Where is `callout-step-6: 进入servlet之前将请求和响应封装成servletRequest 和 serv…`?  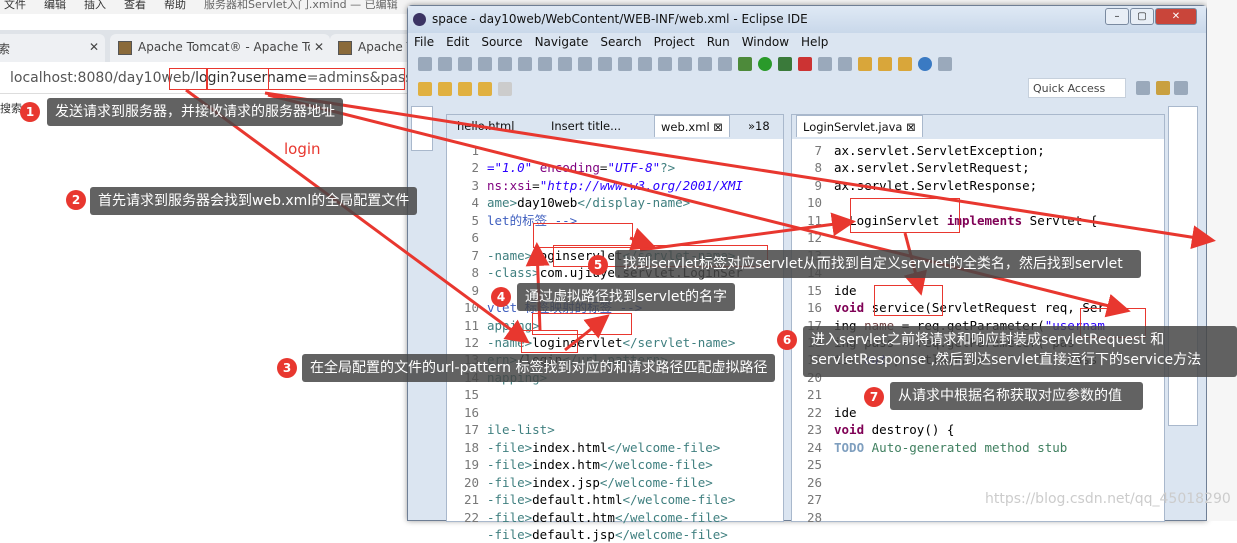 callout-step-6: 进入servlet之前将请求和响应封装成servletRequest 和 serv… is located at coordinates (1020, 351).